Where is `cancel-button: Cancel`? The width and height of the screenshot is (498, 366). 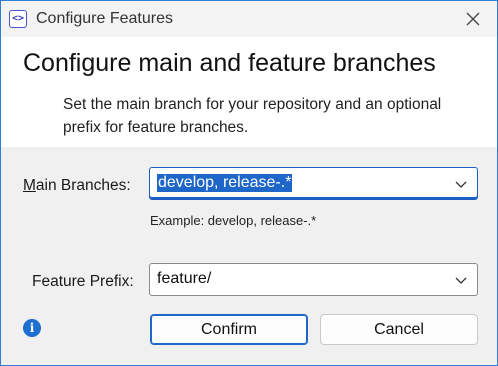
cancel-button: Cancel is located at coordinates (399, 329).